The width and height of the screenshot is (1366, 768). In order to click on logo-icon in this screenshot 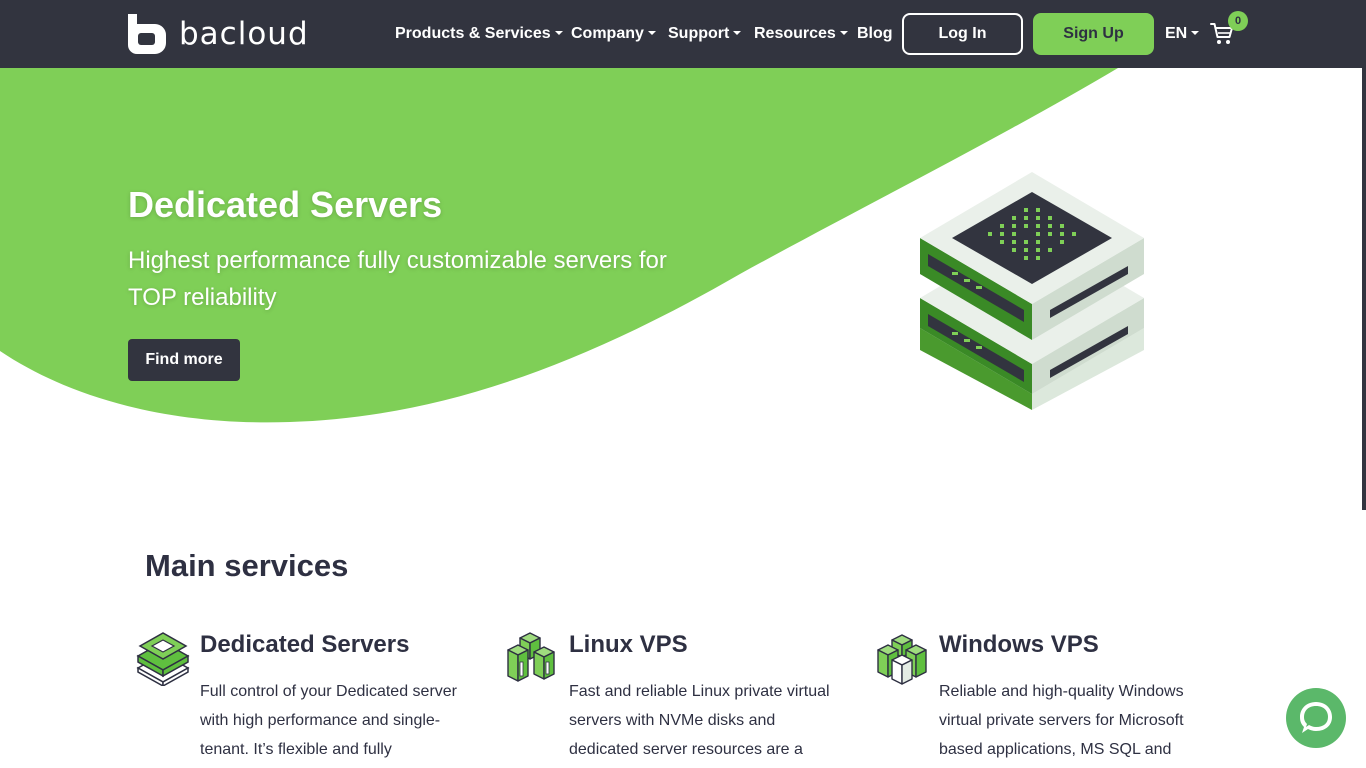, I will do `click(147, 34)`.